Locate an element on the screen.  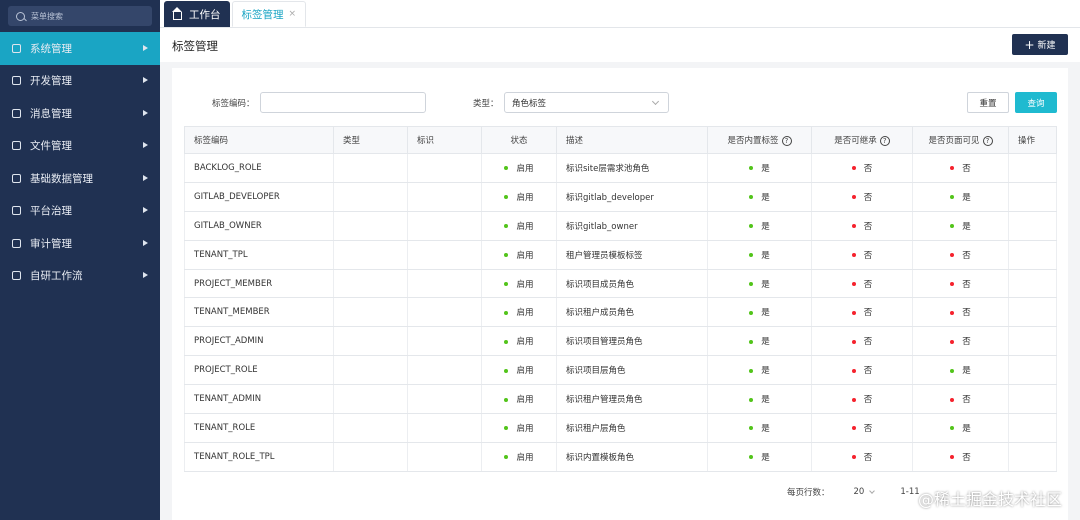
cell-code: TENANT_ROLE_TPL is located at coordinates (259, 457).